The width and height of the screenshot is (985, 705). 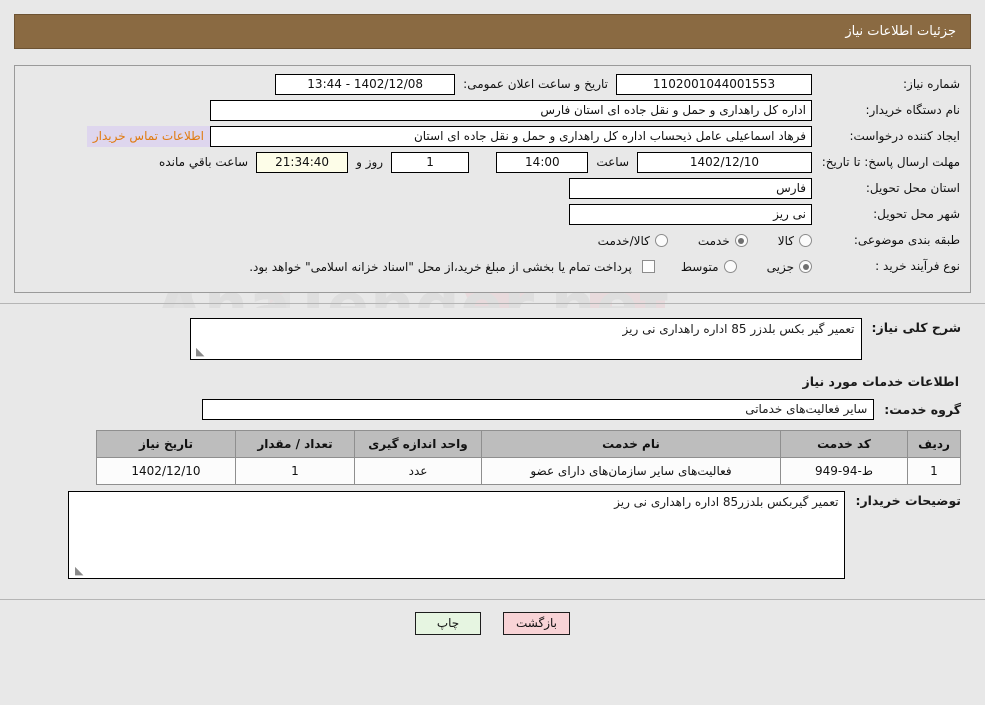 I want to click on process-option-jozei-label: جزیی, so click(x=780, y=266).